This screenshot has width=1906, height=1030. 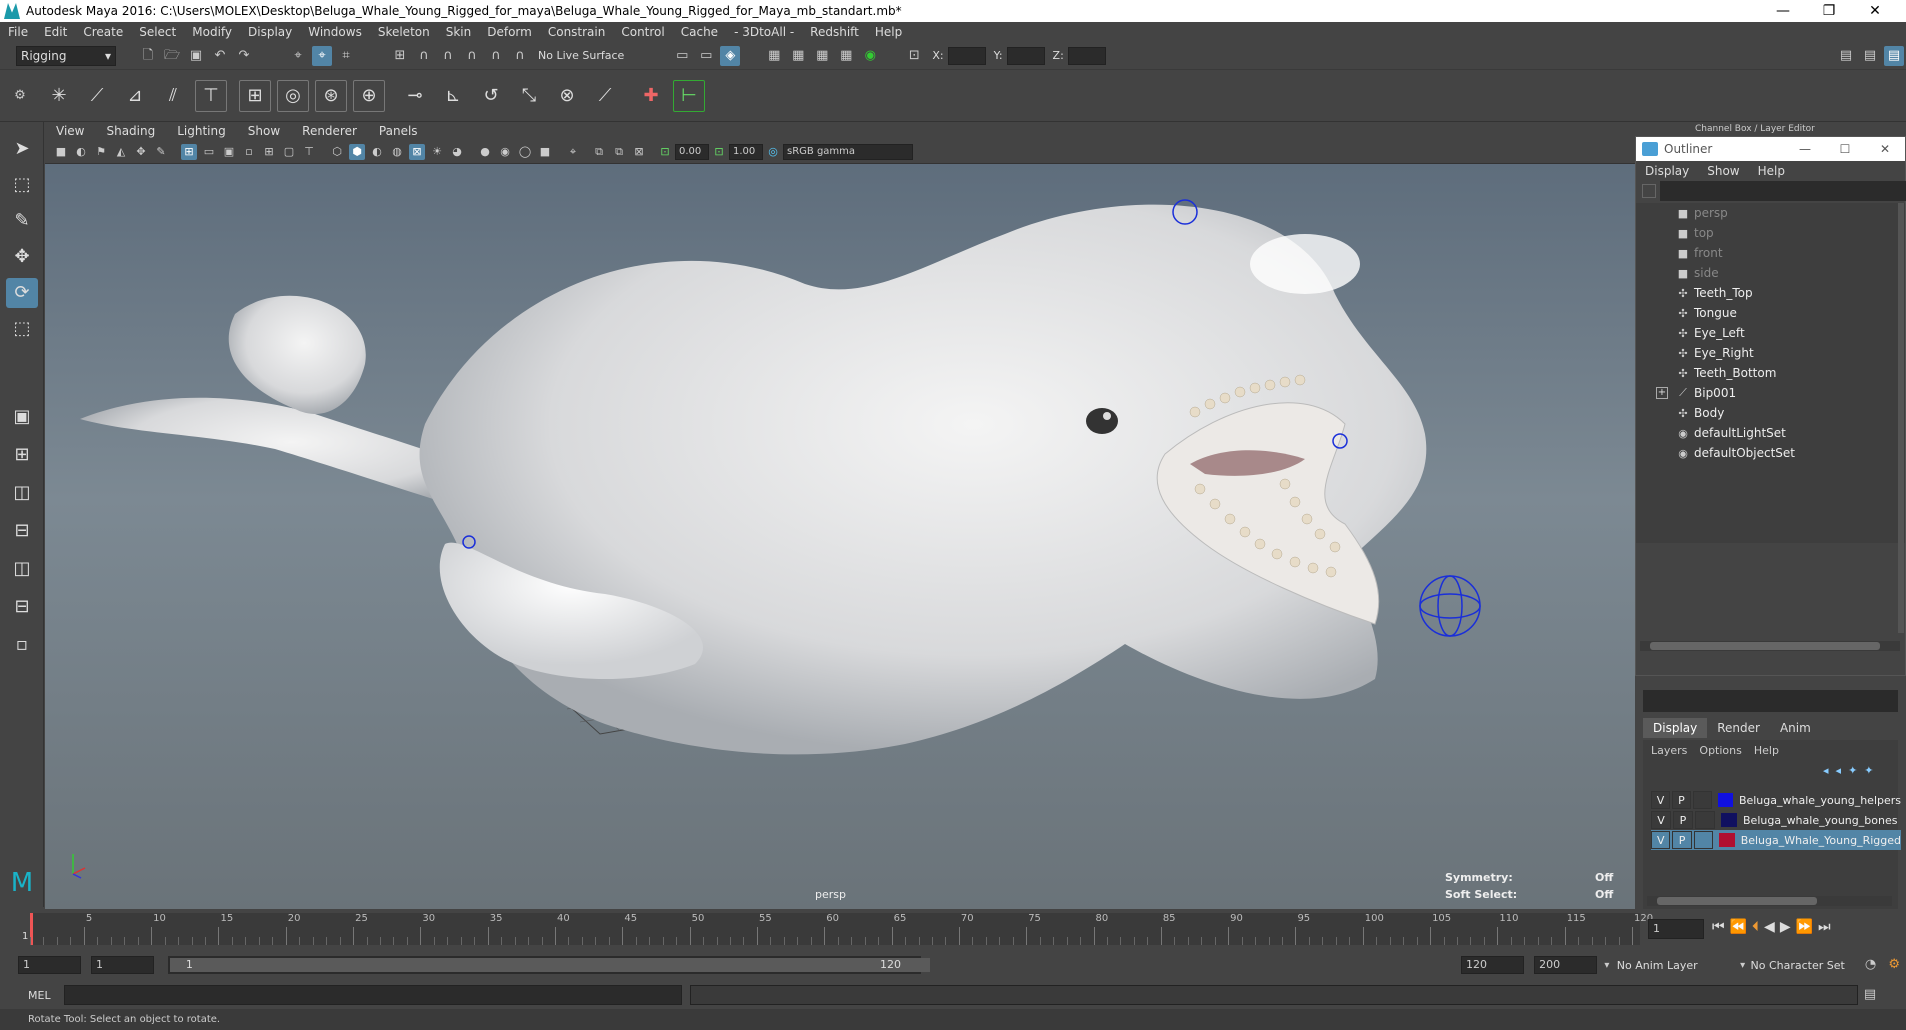 I want to click on input-ops-icon: ▭, so click(x=682, y=56).